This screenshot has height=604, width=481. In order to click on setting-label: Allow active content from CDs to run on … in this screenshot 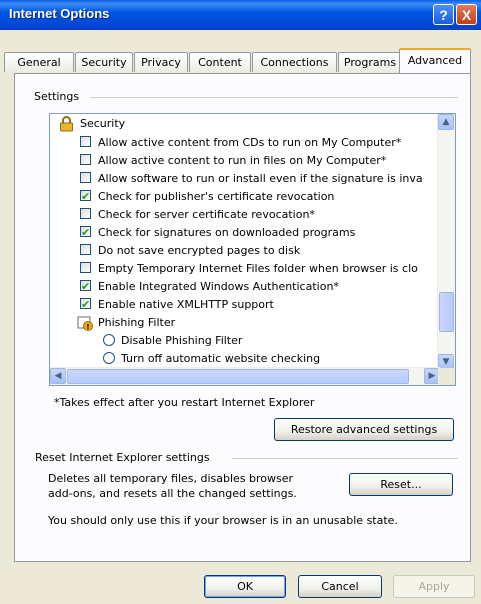, I will do `click(250, 142)`.